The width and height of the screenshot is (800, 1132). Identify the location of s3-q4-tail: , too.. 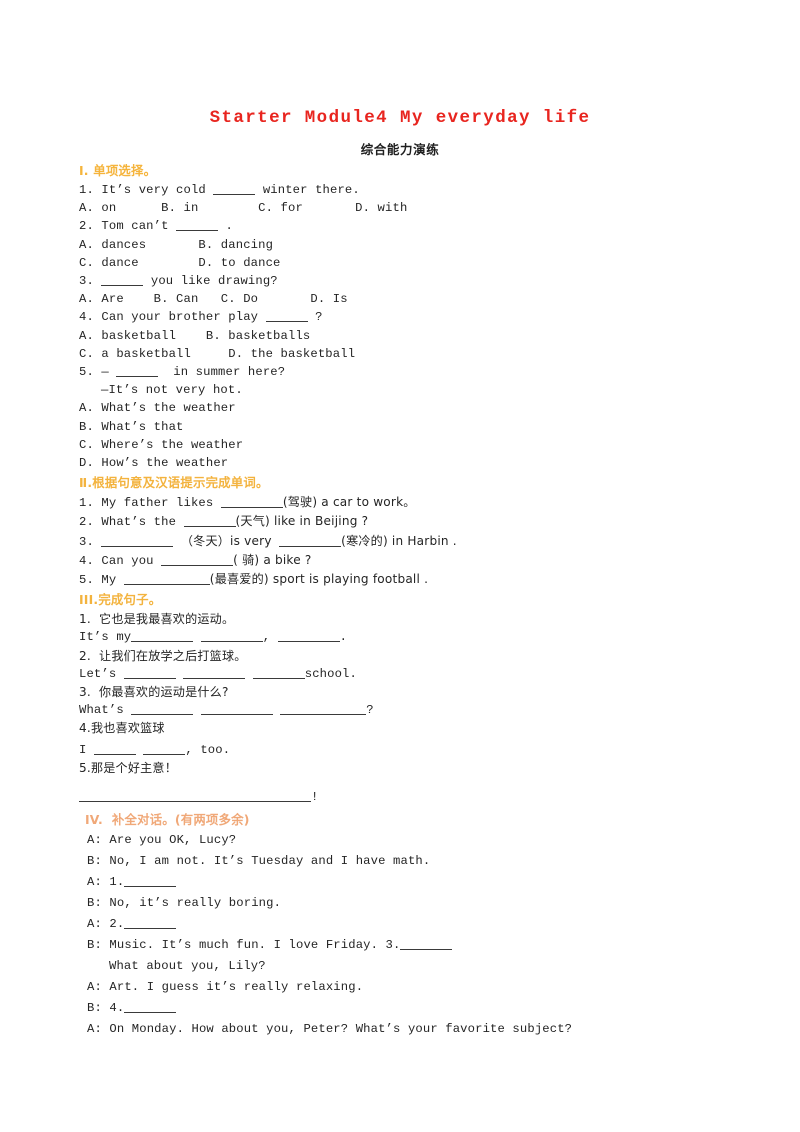
(208, 749).